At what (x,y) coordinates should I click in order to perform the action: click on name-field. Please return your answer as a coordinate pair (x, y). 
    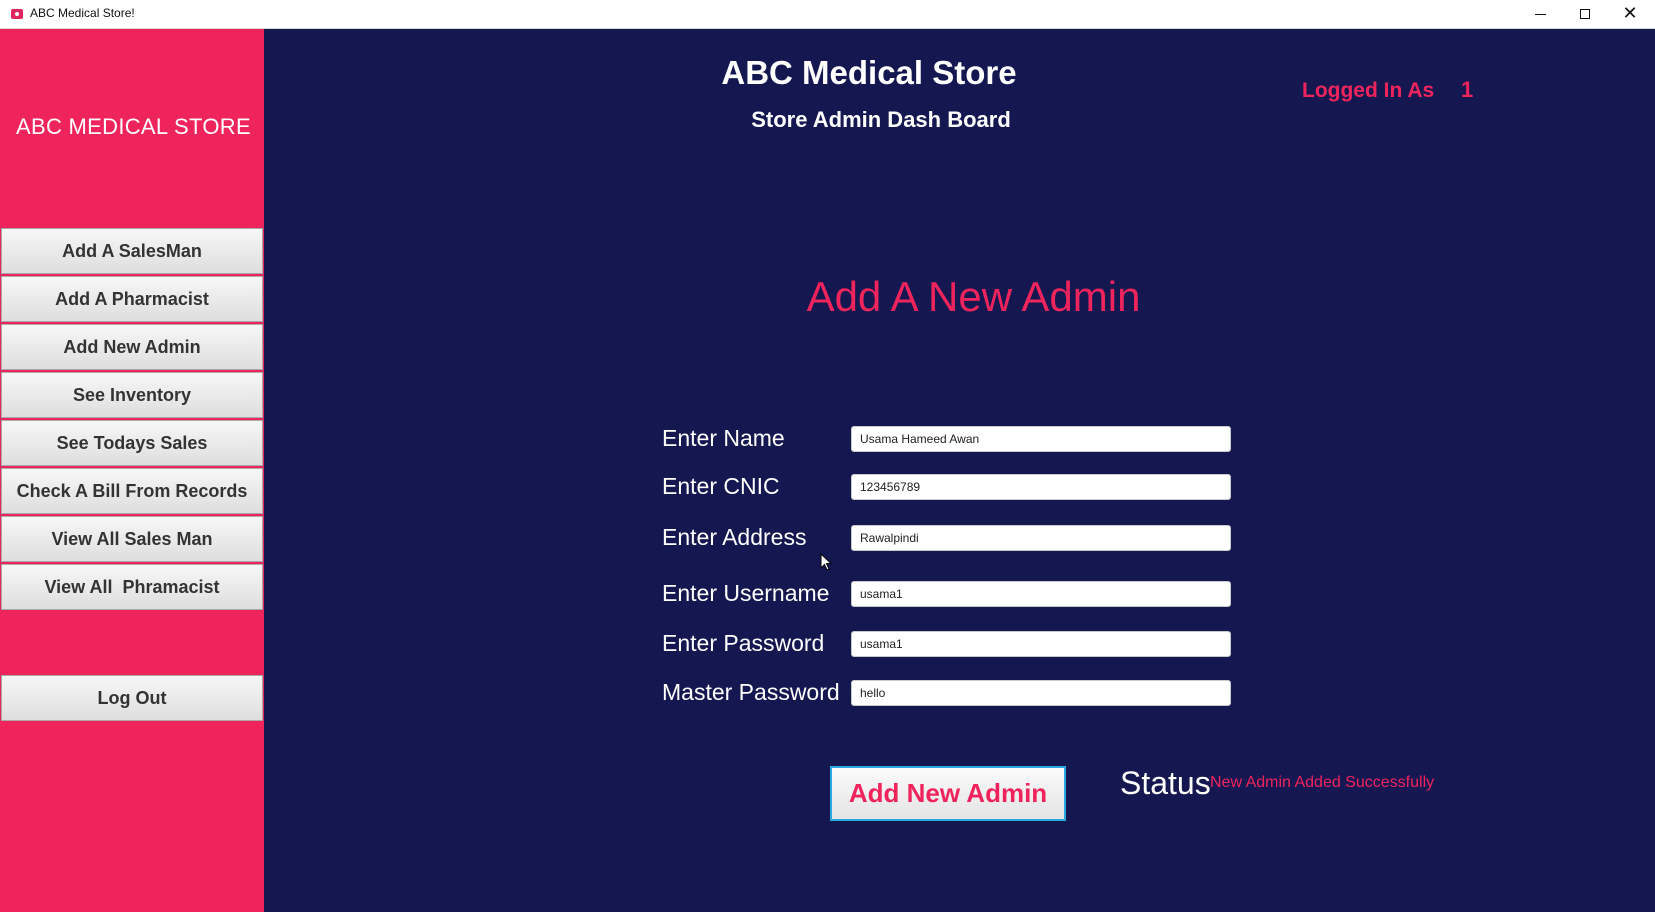
    Looking at the image, I should click on (1041, 439).